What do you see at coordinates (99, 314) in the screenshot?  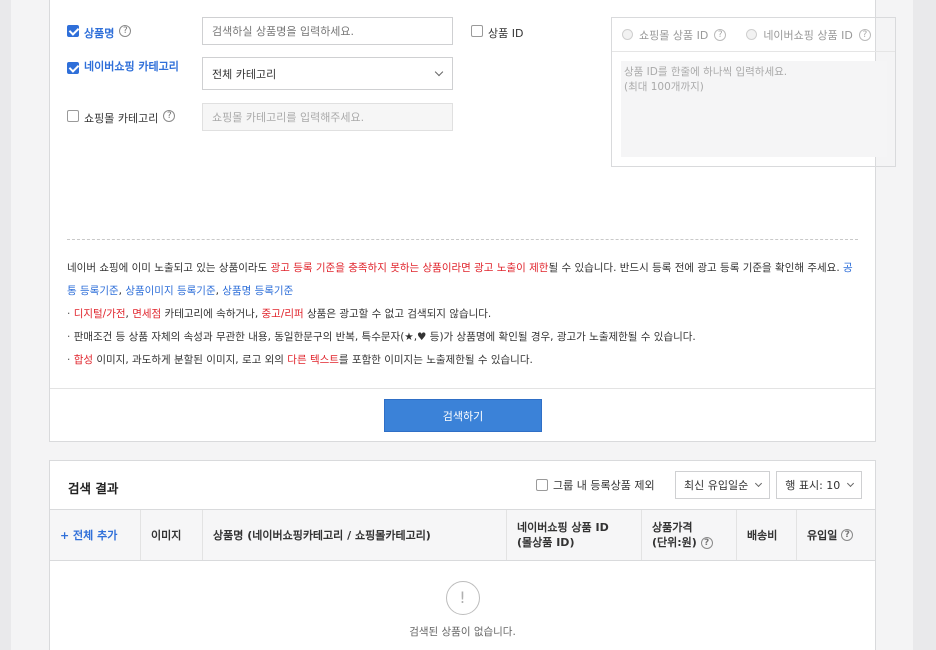 I see `notice-warning: 디지털/가전` at bounding box center [99, 314].